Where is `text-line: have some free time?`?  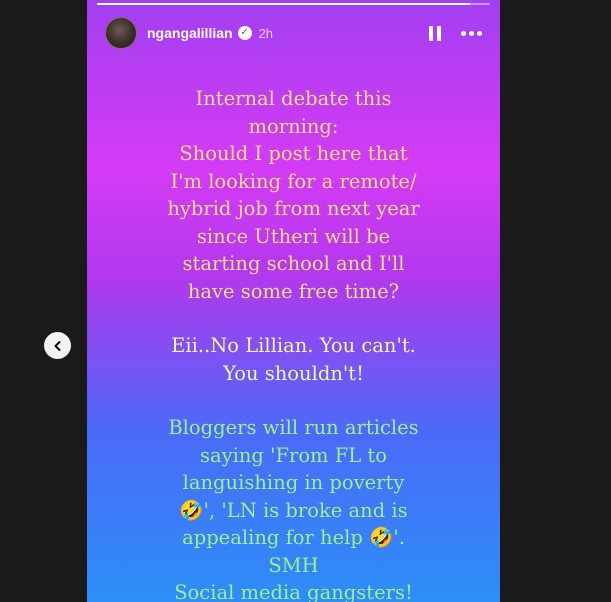
text-line: have some free time? is located at coordinates (293, 291).